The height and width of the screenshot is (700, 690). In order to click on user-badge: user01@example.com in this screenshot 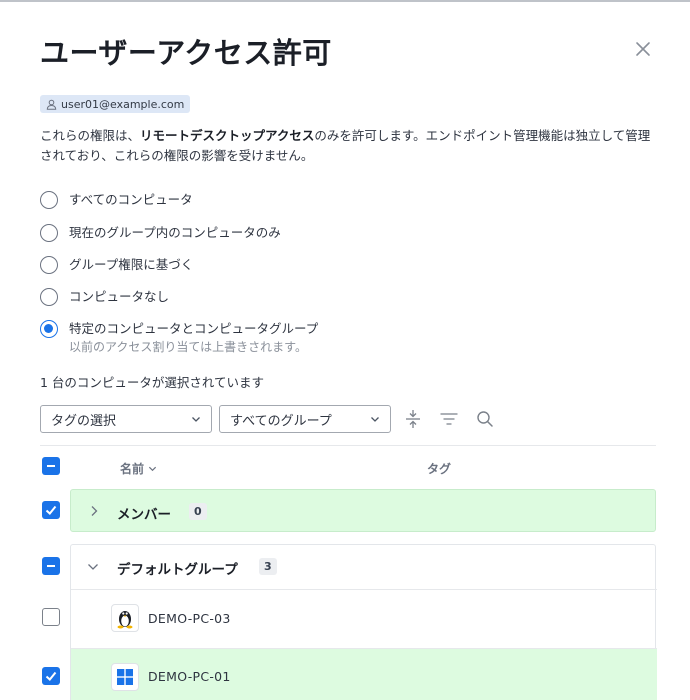, I will do `click(115, 104)`.